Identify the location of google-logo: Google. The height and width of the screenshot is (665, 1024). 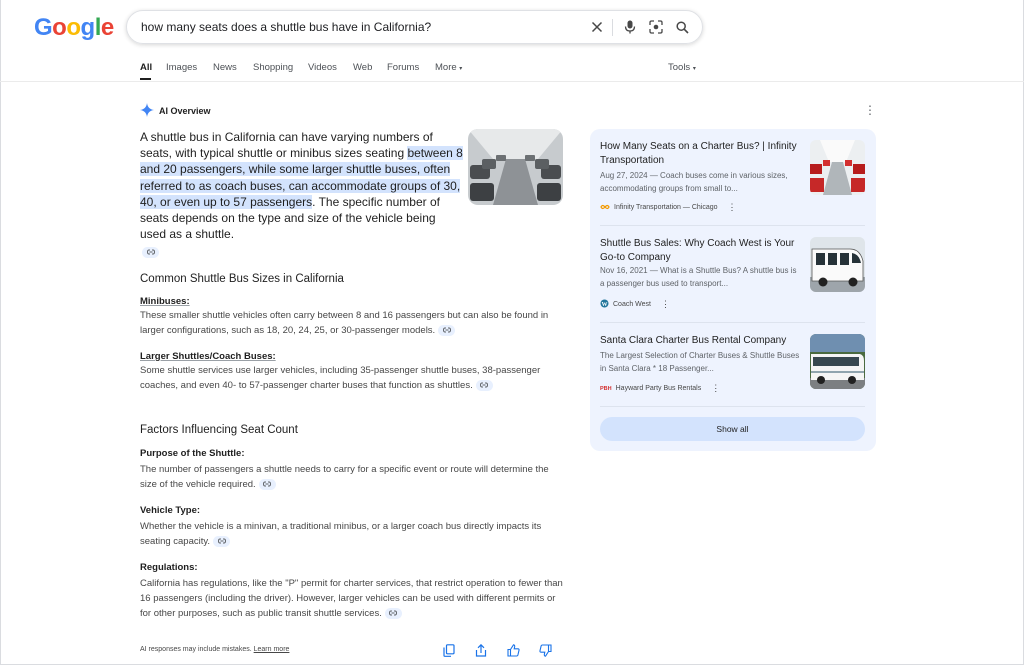
(74, 28).